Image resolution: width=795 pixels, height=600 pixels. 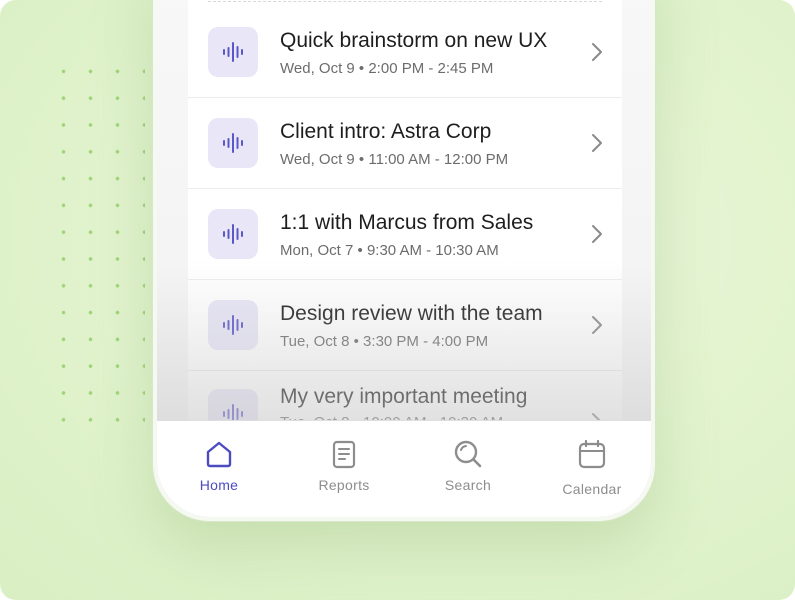 What do you see at coordinates (468, 485) in the screenshot?
I see `tab-label: Search` at bounding box center [468, 485].